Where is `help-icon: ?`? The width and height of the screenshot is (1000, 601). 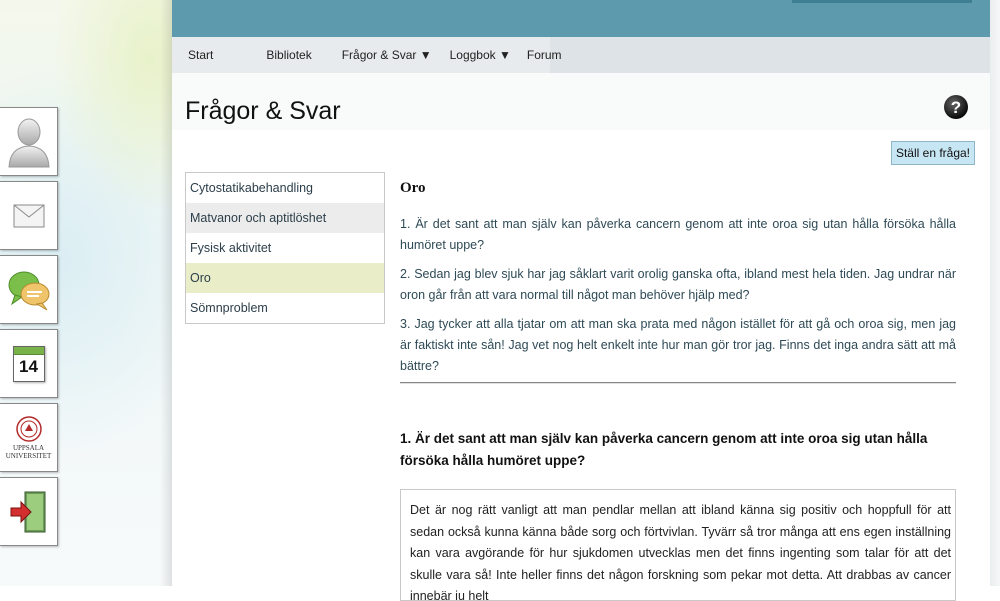
help-icon: ? is located at coordinates (956, 107).